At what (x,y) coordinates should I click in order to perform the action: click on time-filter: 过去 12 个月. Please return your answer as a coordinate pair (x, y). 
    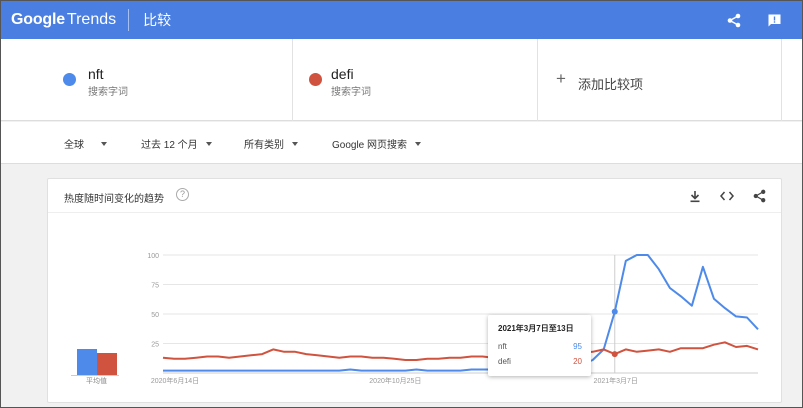
    Looking at the image, I should click on (176, 143).